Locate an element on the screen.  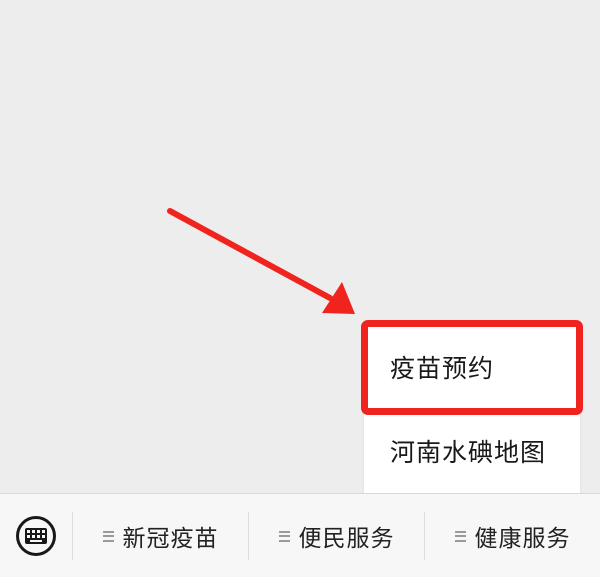
tab-label: 便民服务 is located at coordinates (346, 539).